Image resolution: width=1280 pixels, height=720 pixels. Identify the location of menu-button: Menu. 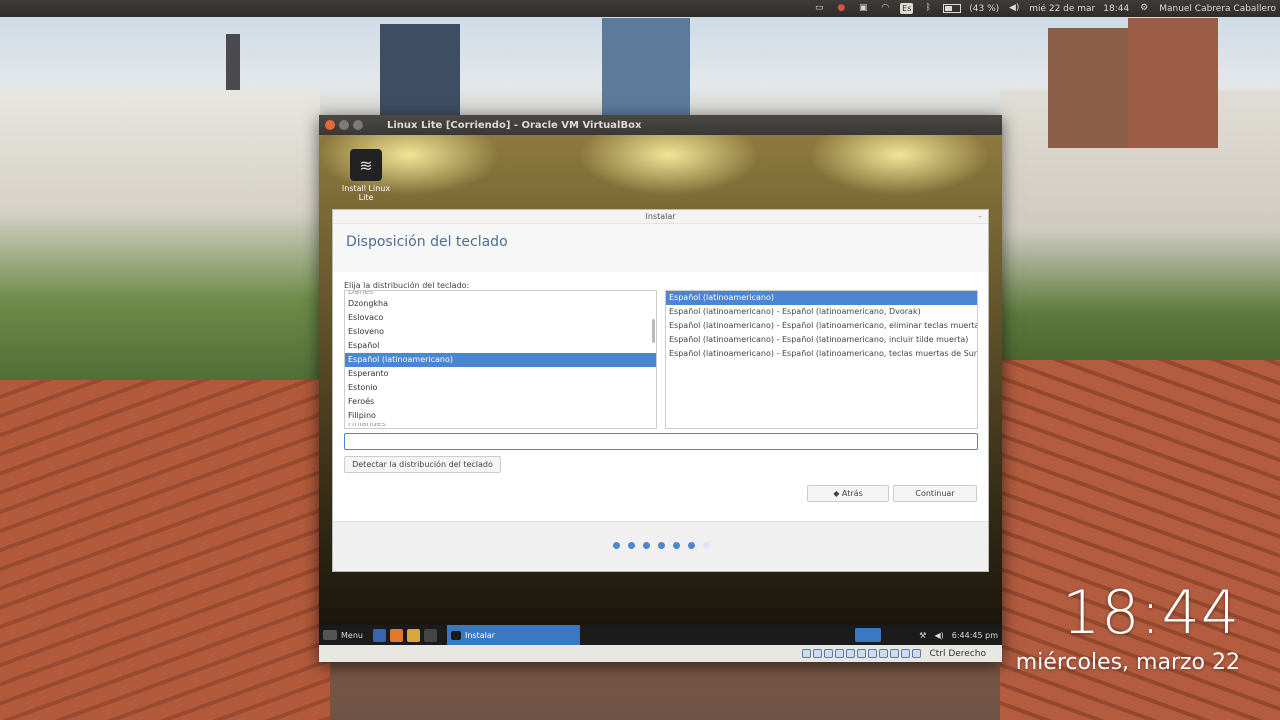
(343, 635).